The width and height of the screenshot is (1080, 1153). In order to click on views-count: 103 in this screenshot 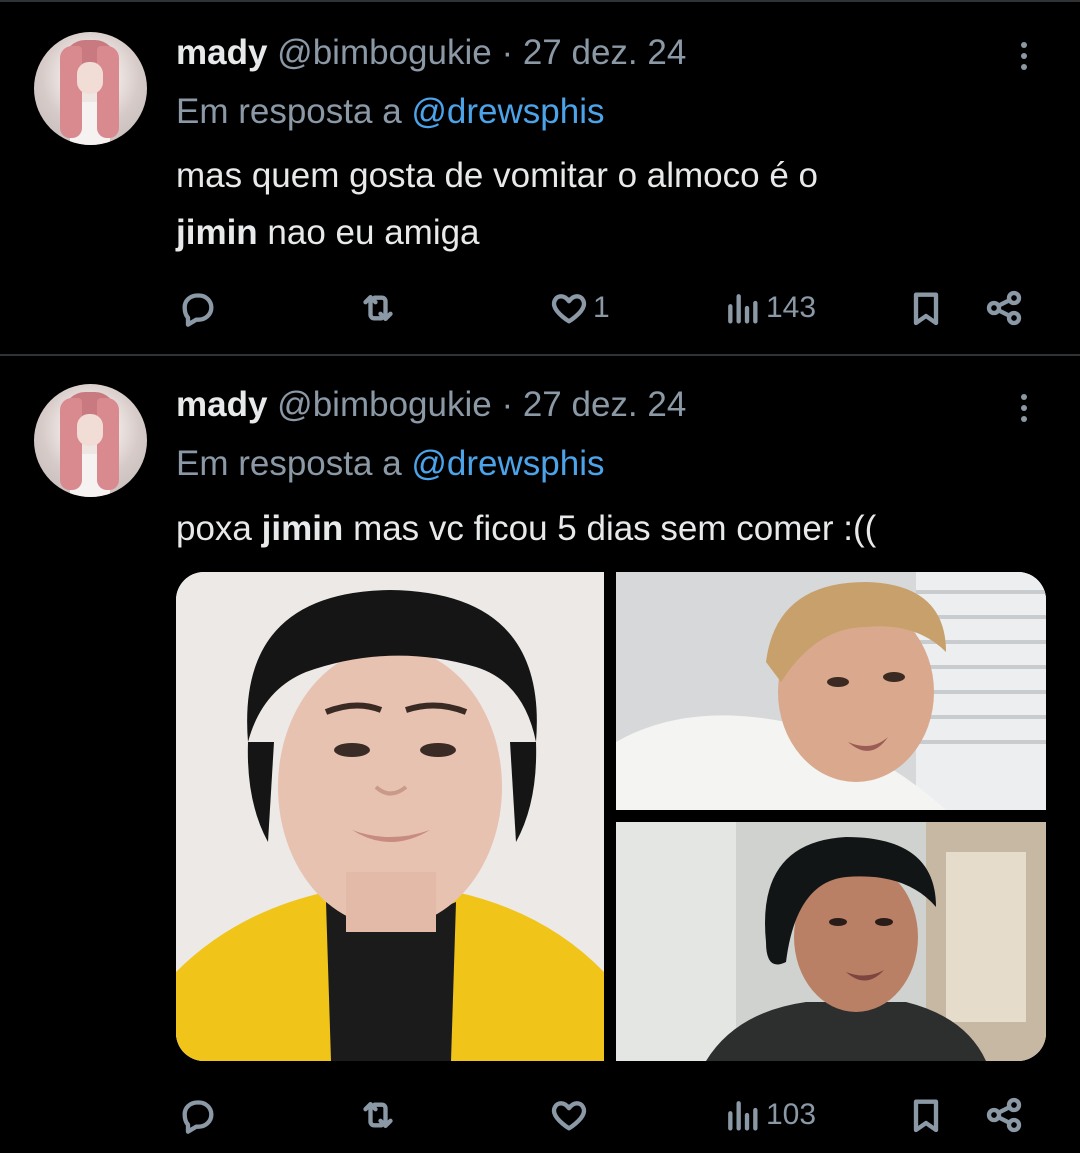, I will do `click(791, 1114)`.